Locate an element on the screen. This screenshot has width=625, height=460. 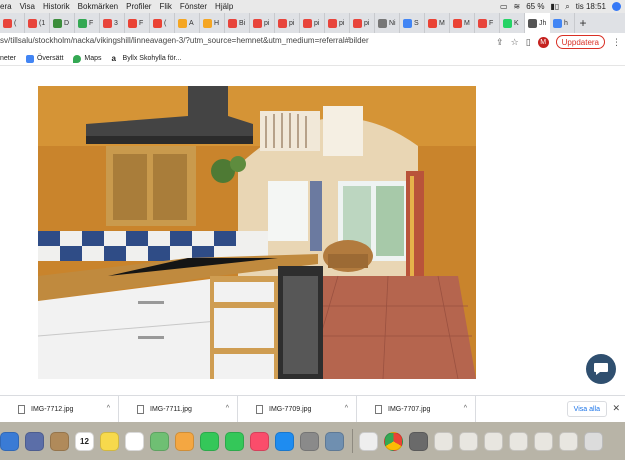
mail-stamp-icon is located at coordinates (34, 441).